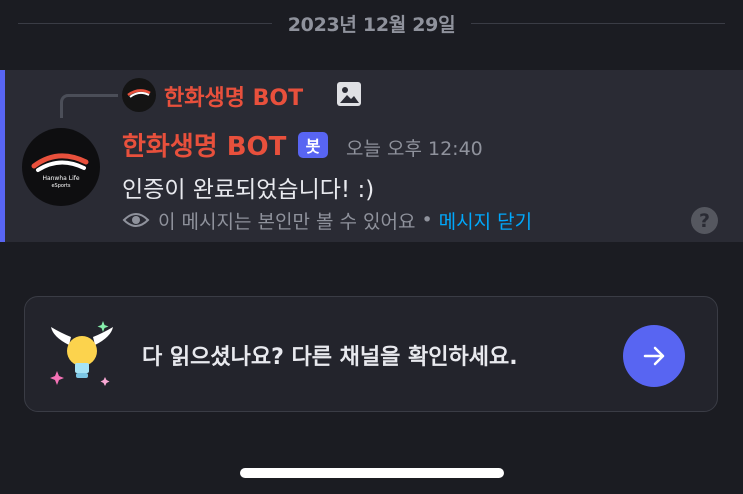 The image size is (743, 494). Describe the element at coordinates (204, 144) in the screenshot. I see `author-name: 한화생명 BOT` at that location.